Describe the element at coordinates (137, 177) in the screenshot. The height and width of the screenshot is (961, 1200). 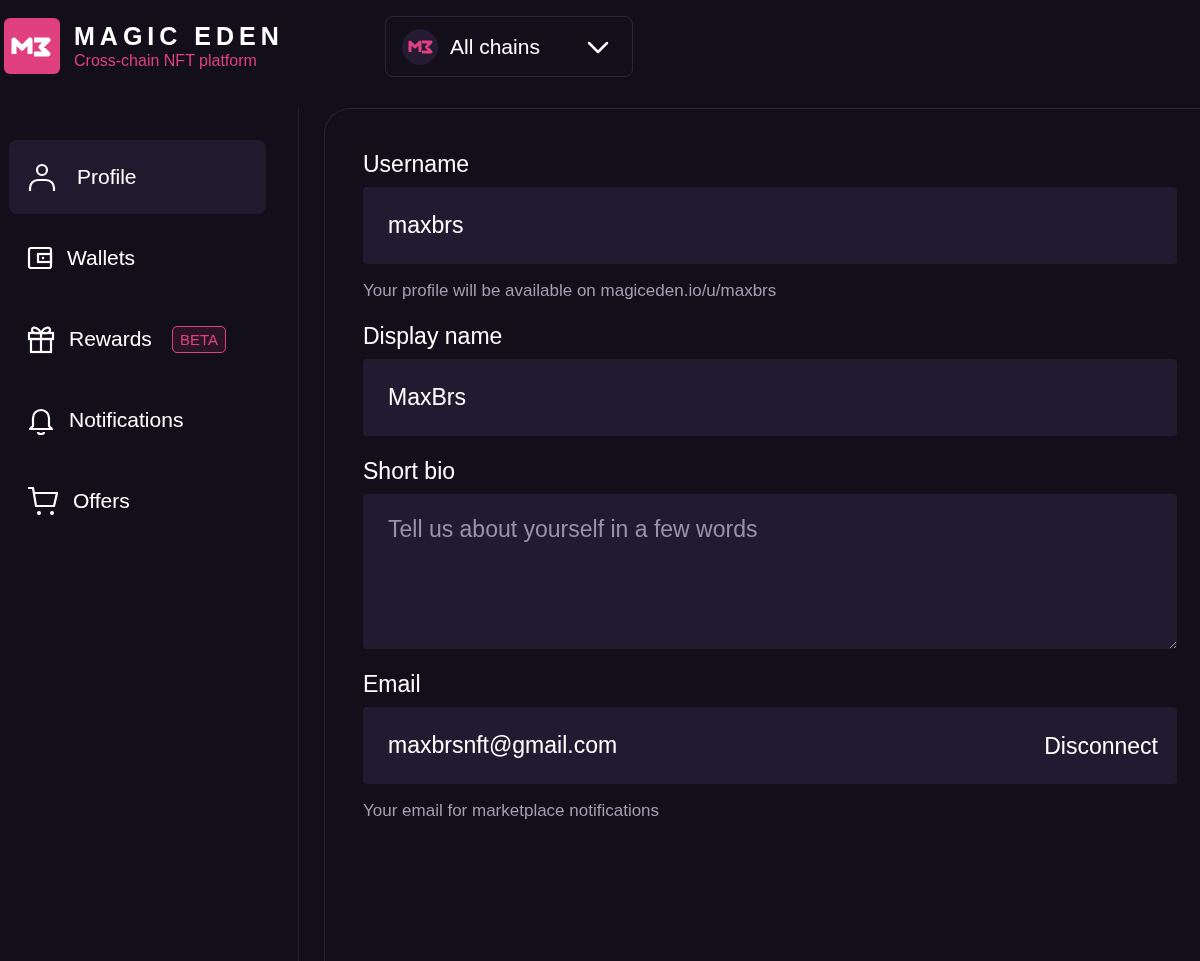
I see `sidebar-item: Profile` at that location.